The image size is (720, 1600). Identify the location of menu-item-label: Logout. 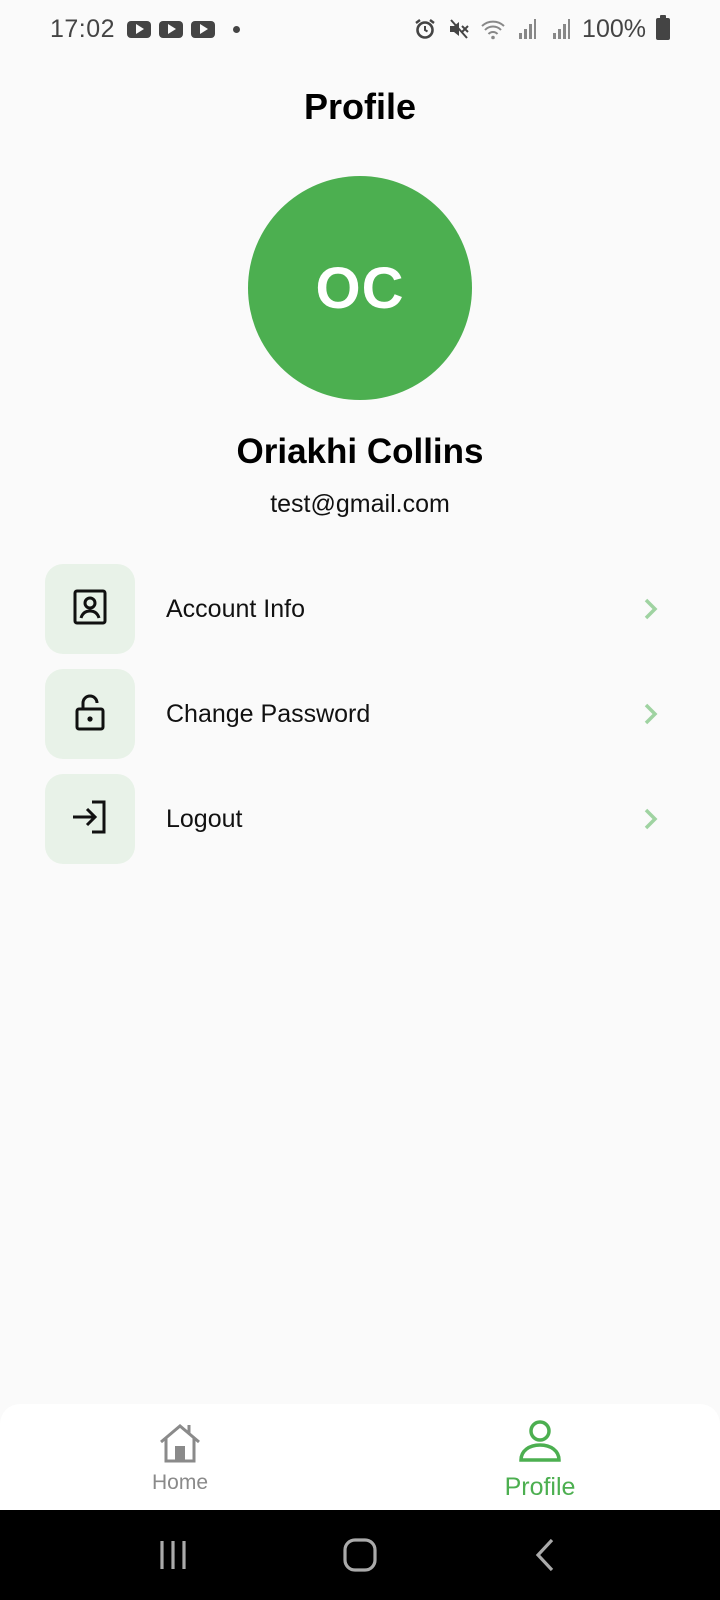
(204, 818).